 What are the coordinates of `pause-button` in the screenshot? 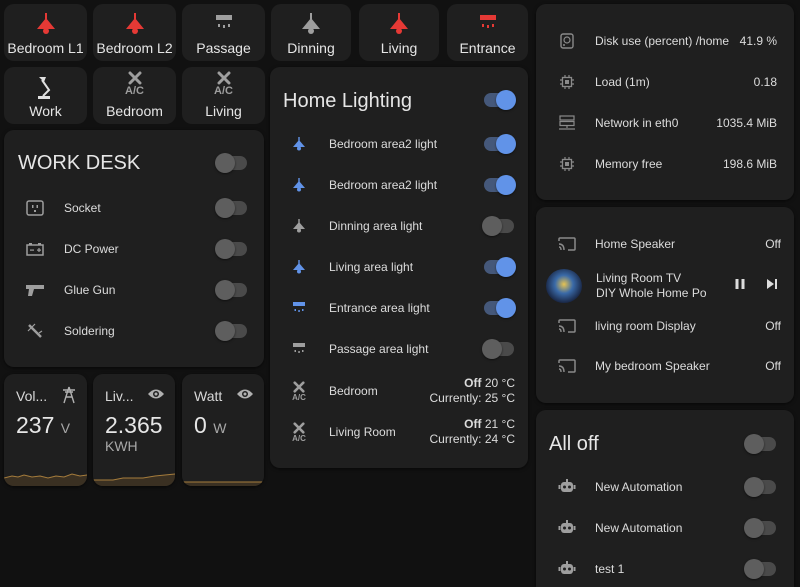 It's located at (740, 286).